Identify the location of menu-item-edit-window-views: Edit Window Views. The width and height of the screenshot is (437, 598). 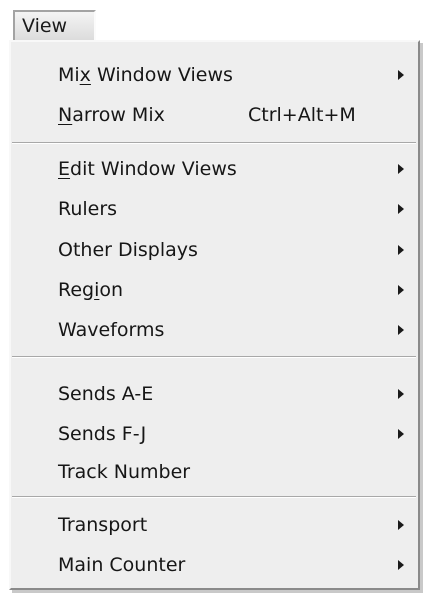
(214, 169).